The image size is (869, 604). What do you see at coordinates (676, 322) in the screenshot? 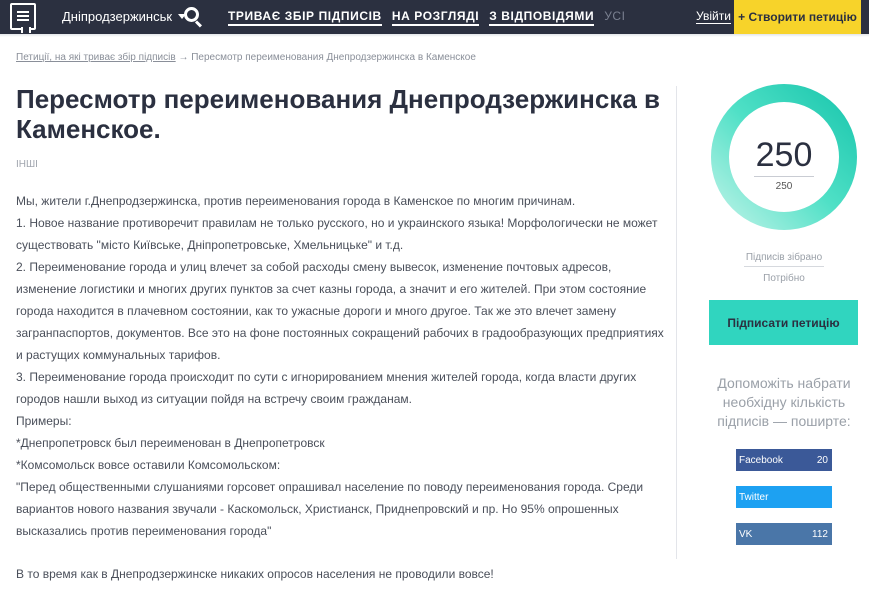
I see `column-divider` at bounding box center [676, 322].